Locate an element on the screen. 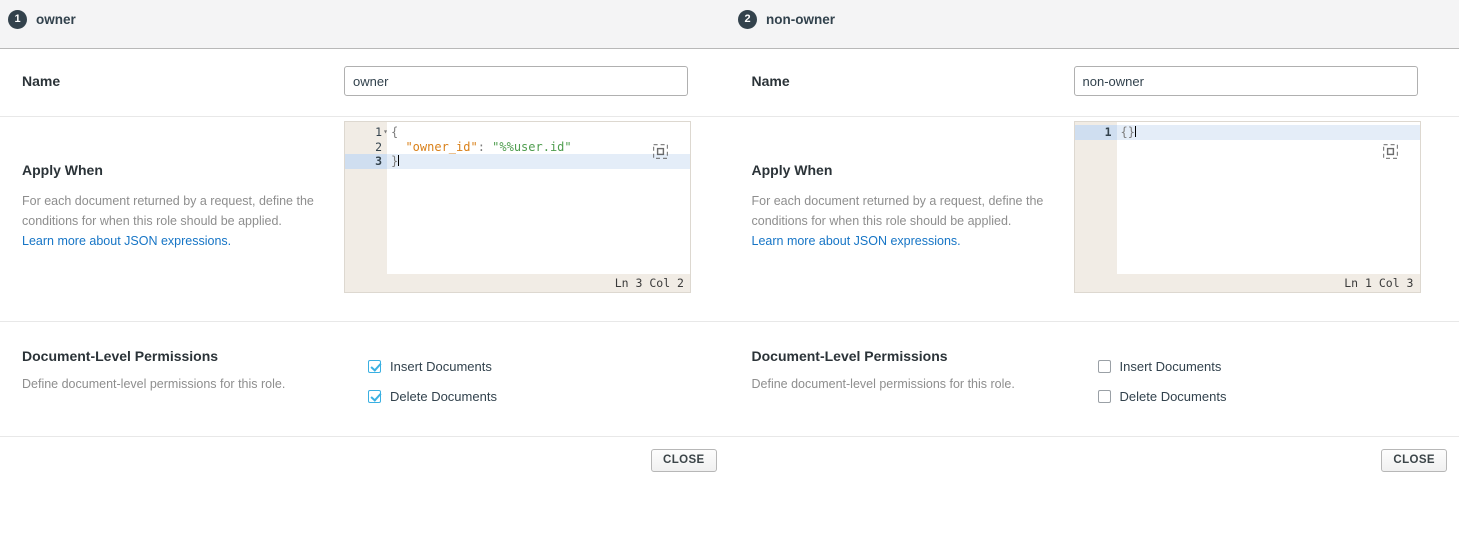 The image size is (1459, 543). pane-owner-name: Name is located at coordinates (365, 83).